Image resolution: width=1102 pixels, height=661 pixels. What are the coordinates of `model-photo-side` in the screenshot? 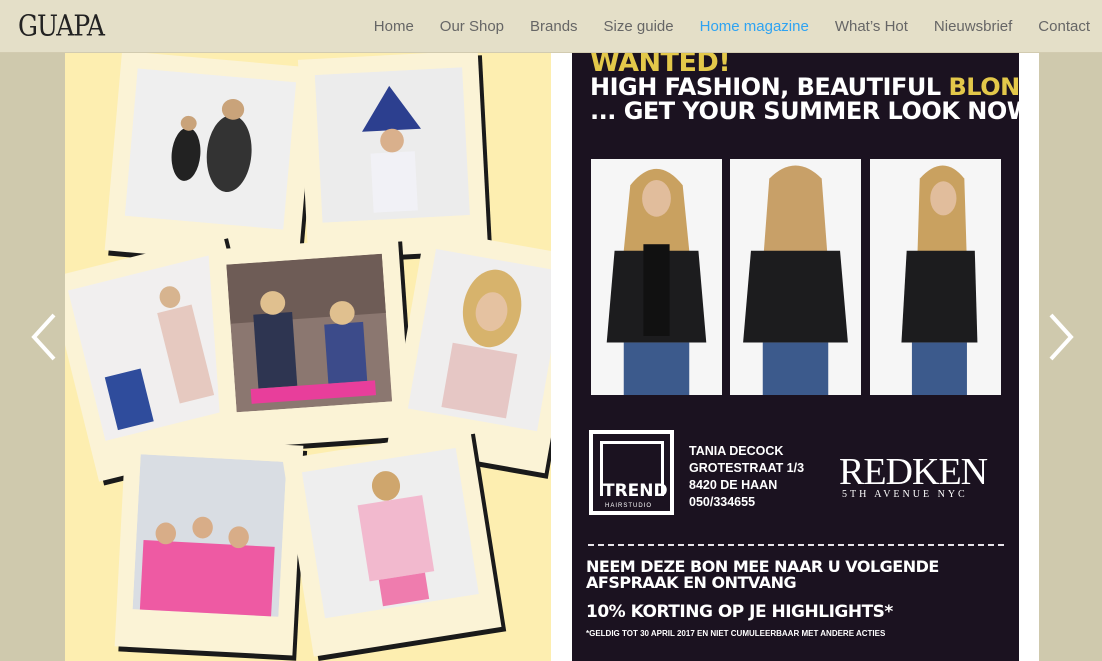 It's located at (935, 277).